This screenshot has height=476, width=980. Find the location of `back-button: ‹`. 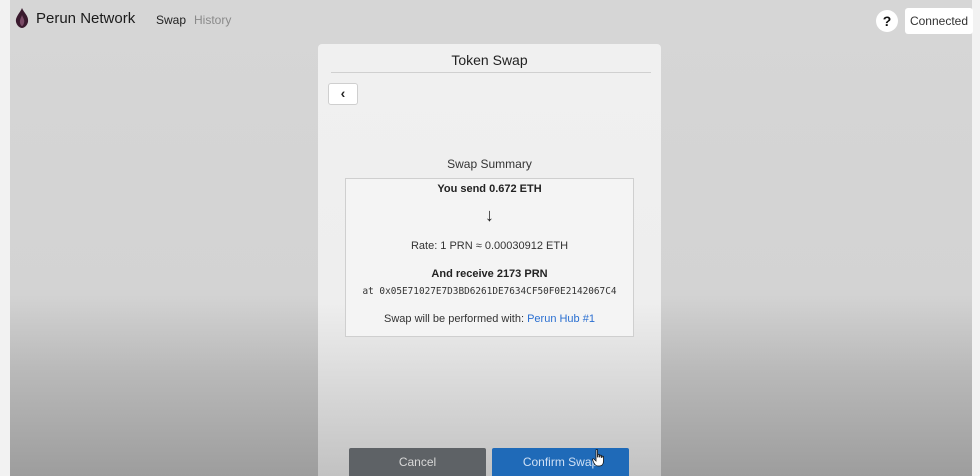

back-button: ‹ is located at coordinates (343, 94).